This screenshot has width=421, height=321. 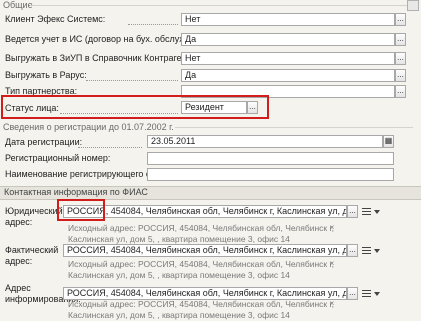 What do you see at coordinates (34, 217) in the screenshot?
I see `legal-address-label: Юридический адрес:` at bounding box center [34, 217].